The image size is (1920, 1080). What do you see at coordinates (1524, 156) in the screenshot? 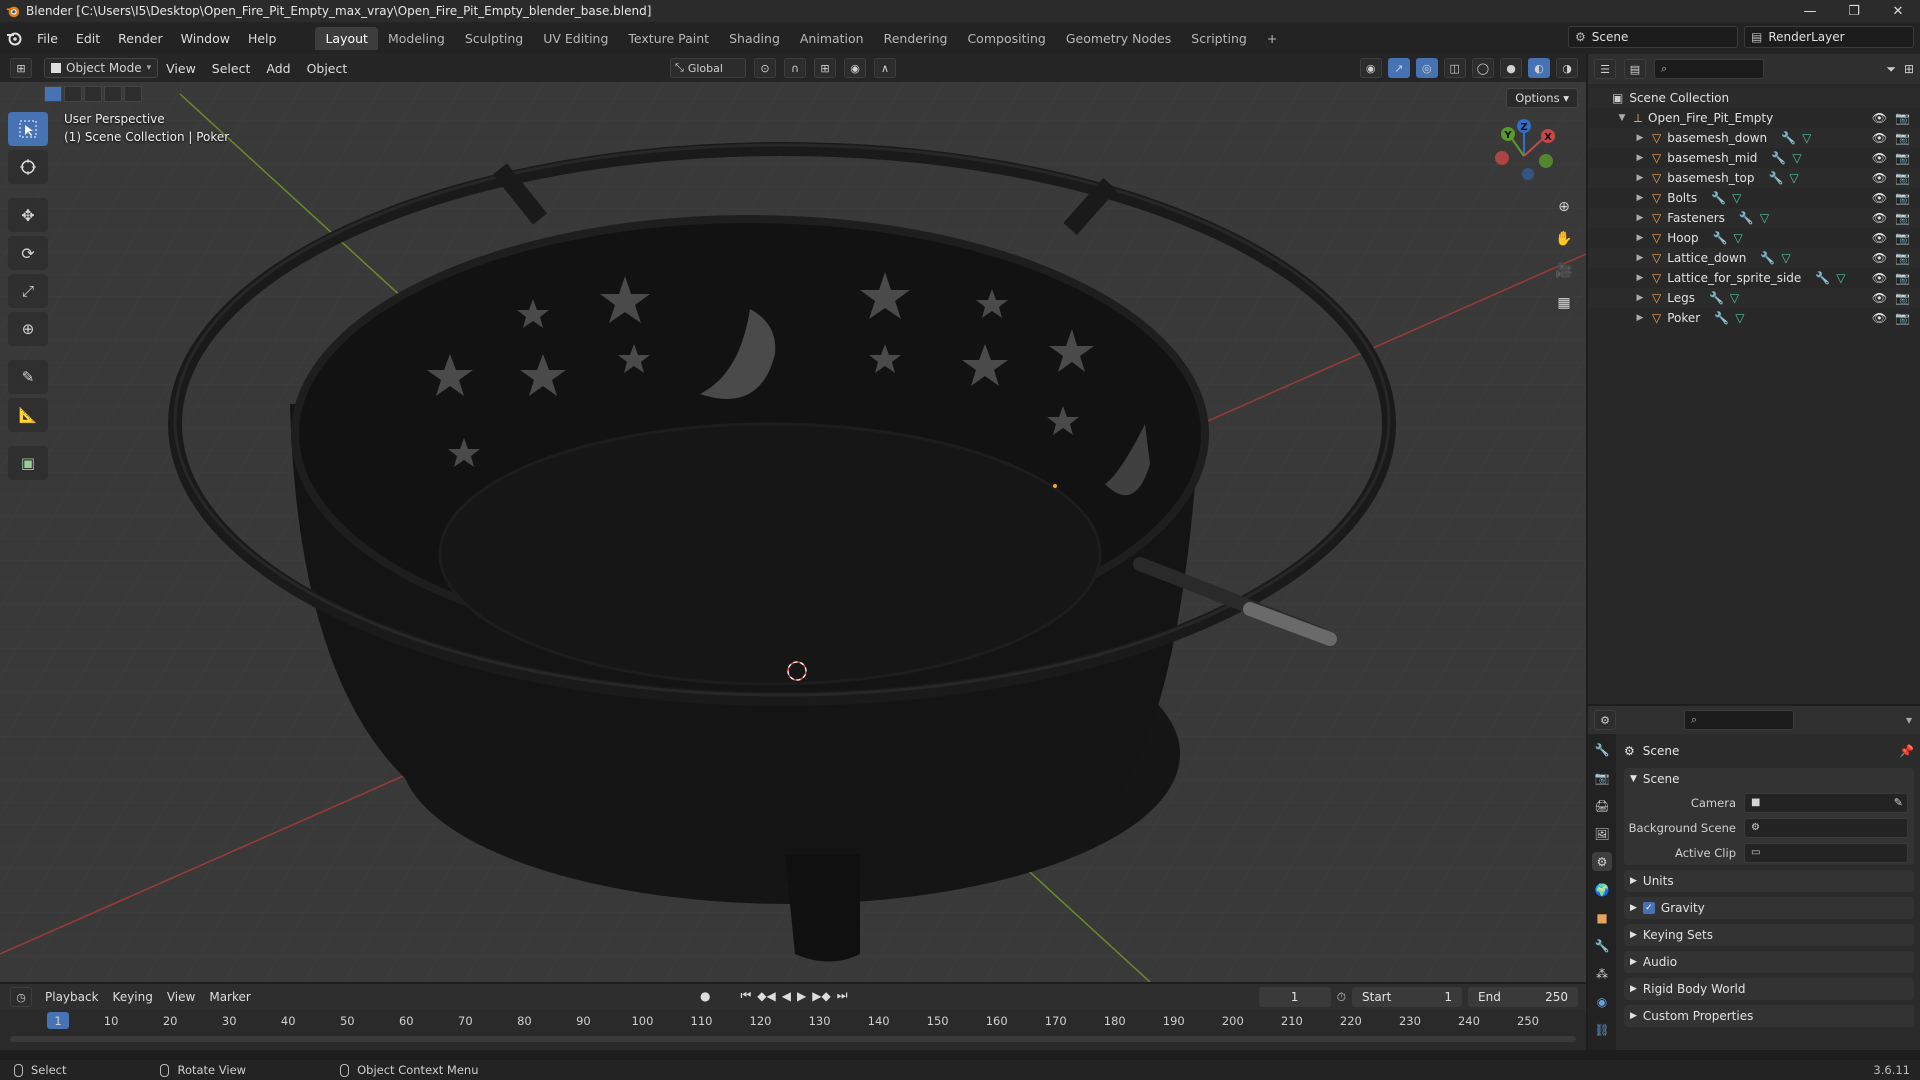
I see `navigation-gizmo: Z X Y` at bounding box center [1524, 156].